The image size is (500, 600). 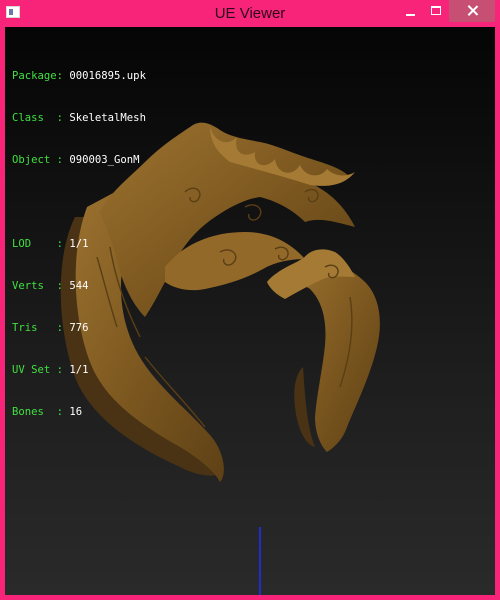 What do you see at coordinates (41, 118) in the screenshot?
I see `info-label: Class :` at bounding box center [41, 118].